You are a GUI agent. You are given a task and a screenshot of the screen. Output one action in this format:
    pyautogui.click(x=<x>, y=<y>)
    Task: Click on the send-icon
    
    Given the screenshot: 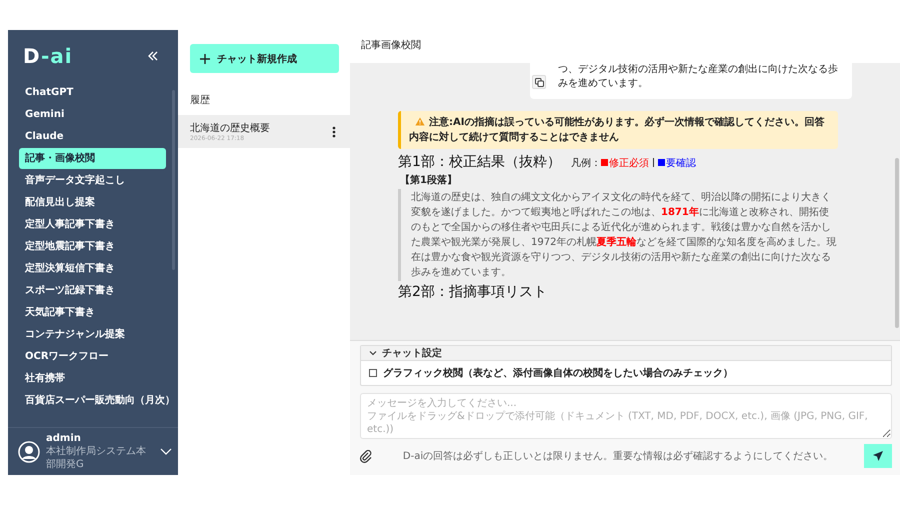 What is the action you would take?
    pyautogui.click(x=878, y=456)
    